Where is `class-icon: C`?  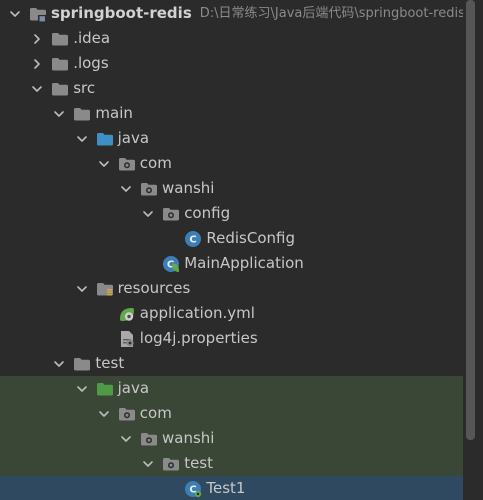 class-icon: C is located at coordinates (193, 238).